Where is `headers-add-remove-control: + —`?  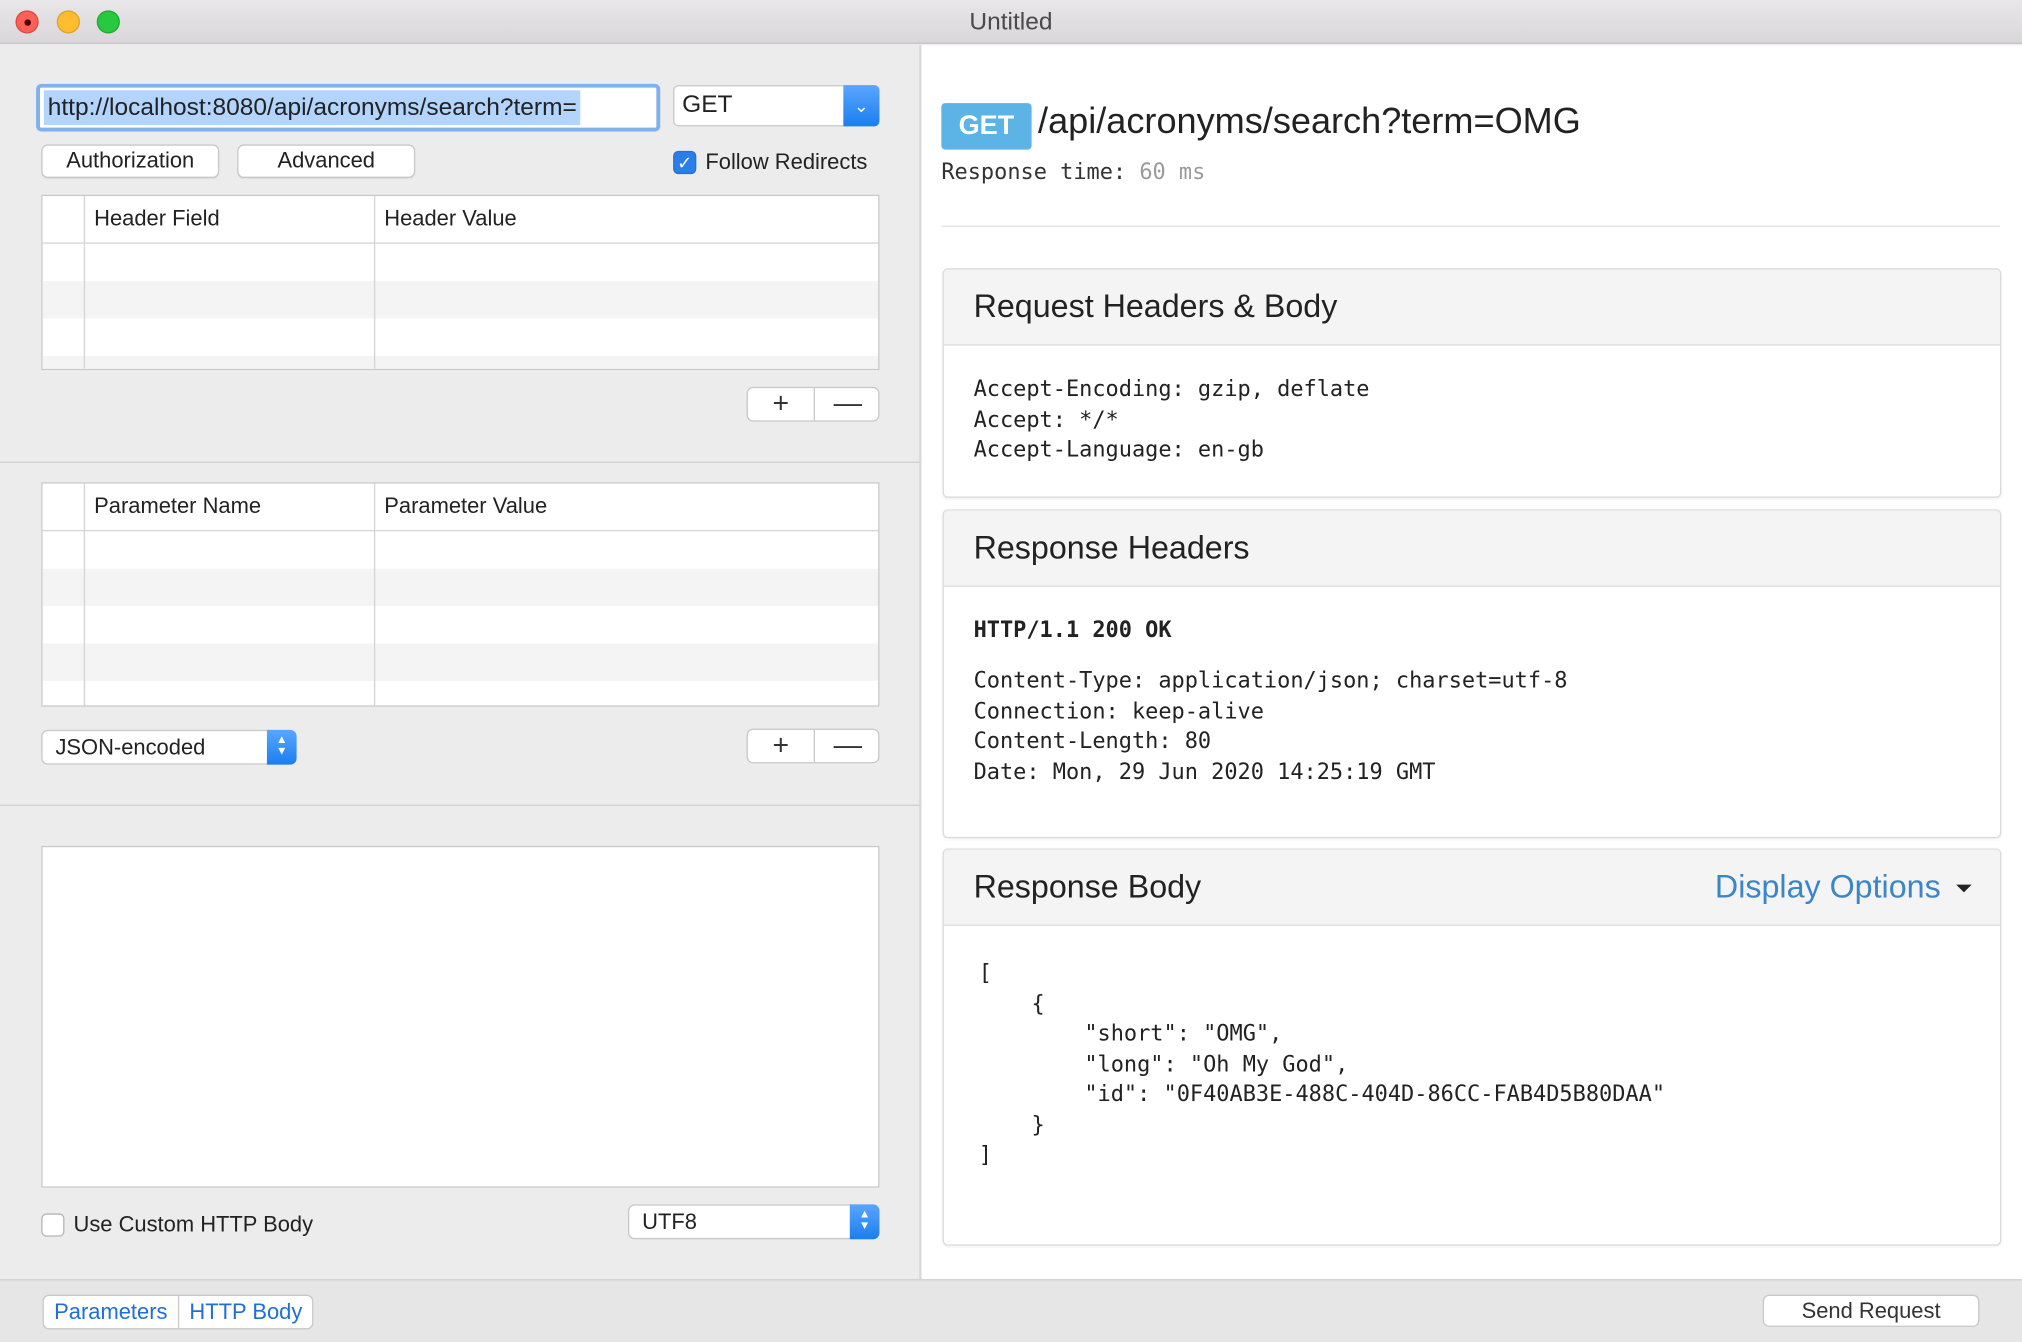
headers-add-remove-control: + — is located at coordinates (813, 404).